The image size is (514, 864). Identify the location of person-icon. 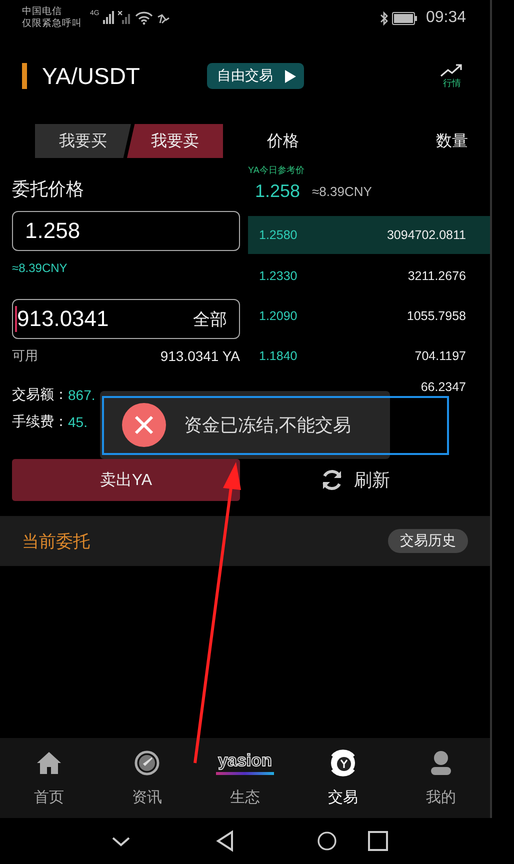
(441, 763).